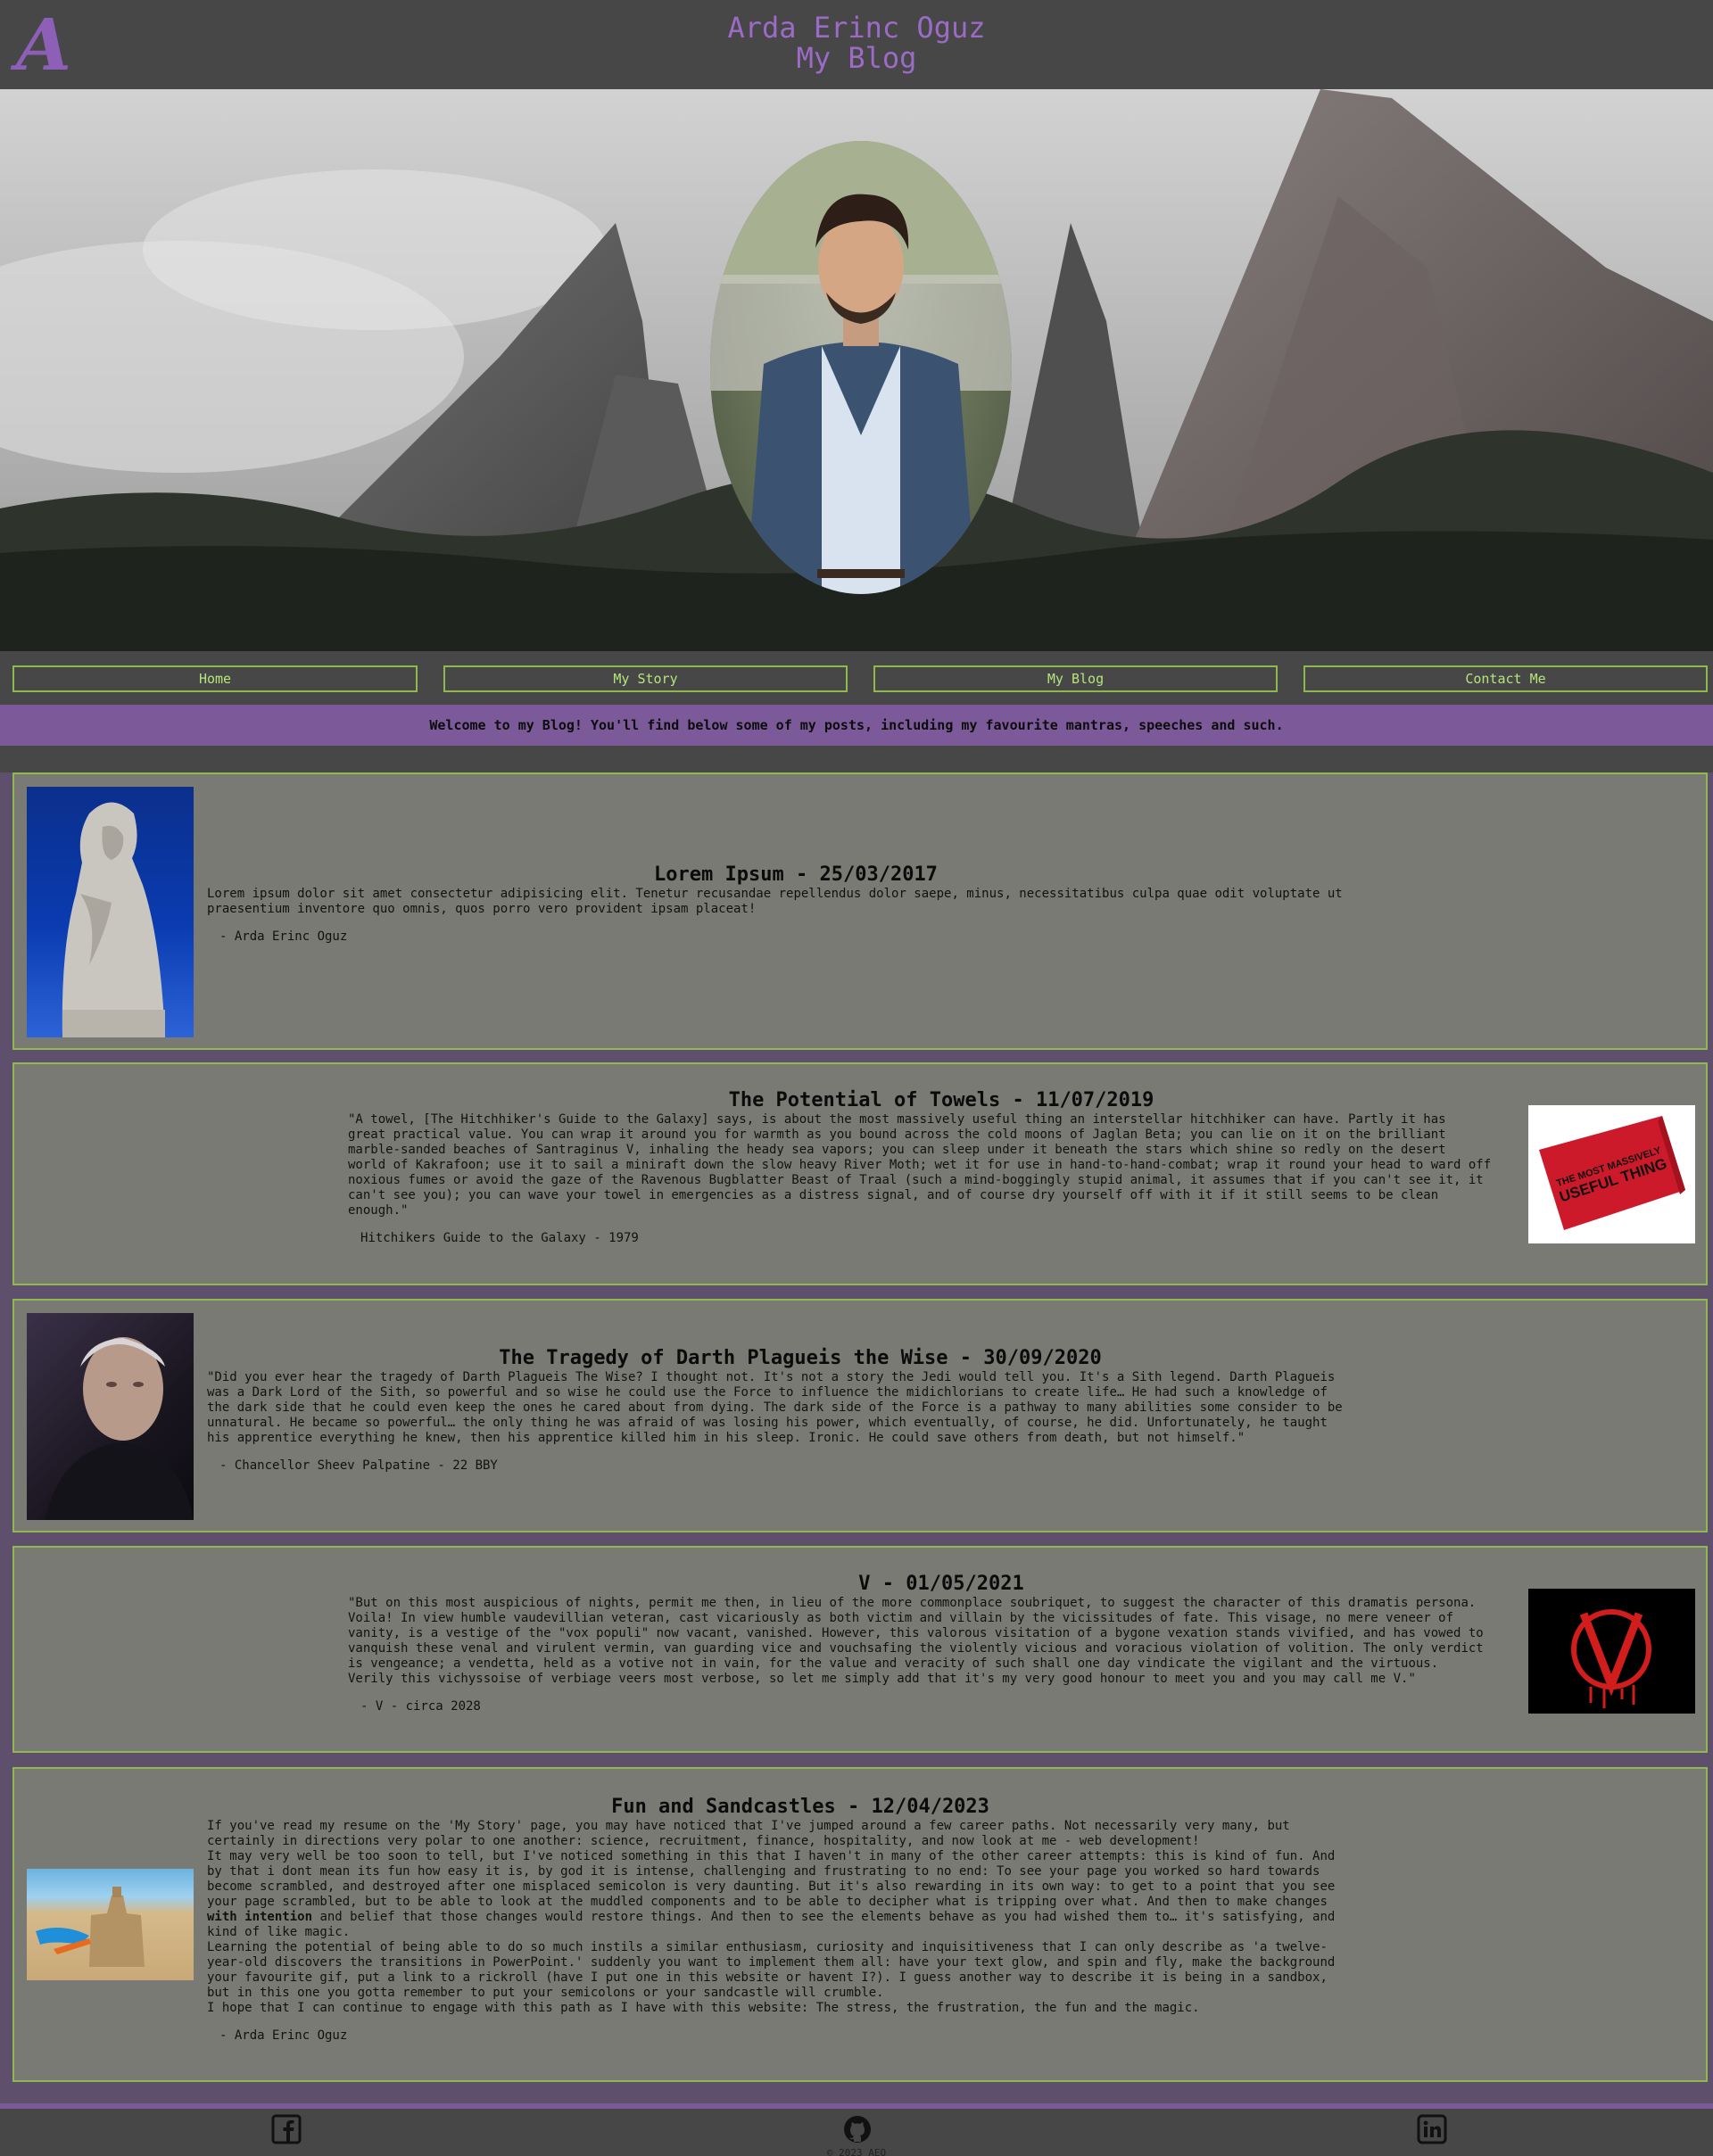  What do you see at coordinates (499, 1238) in the screenshot?
I see `post-signature: Hitchikers Guide to the Galaxy - 1979` at bounding box center [499, 1238].